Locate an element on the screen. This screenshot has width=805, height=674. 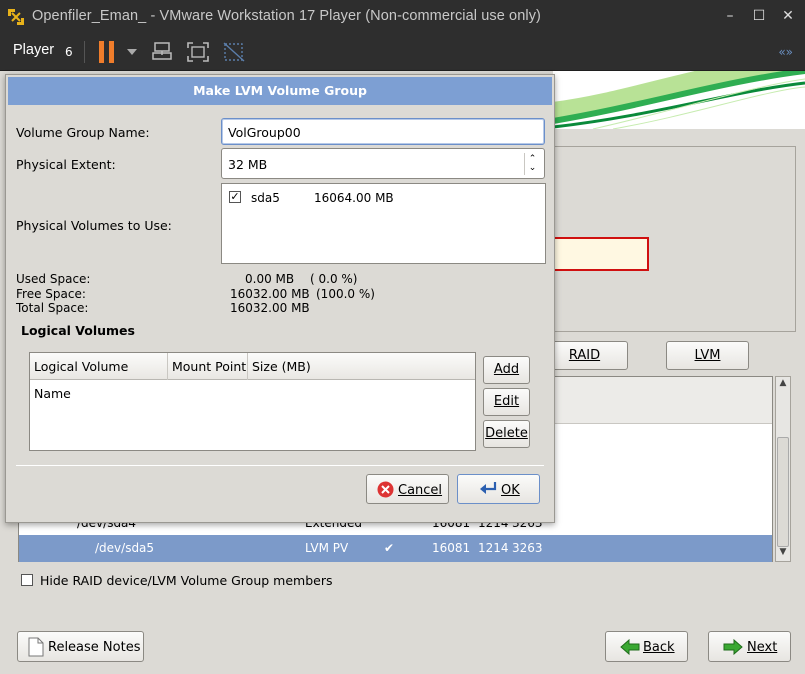
minimize-button: – is located at coordinates (730, 16).